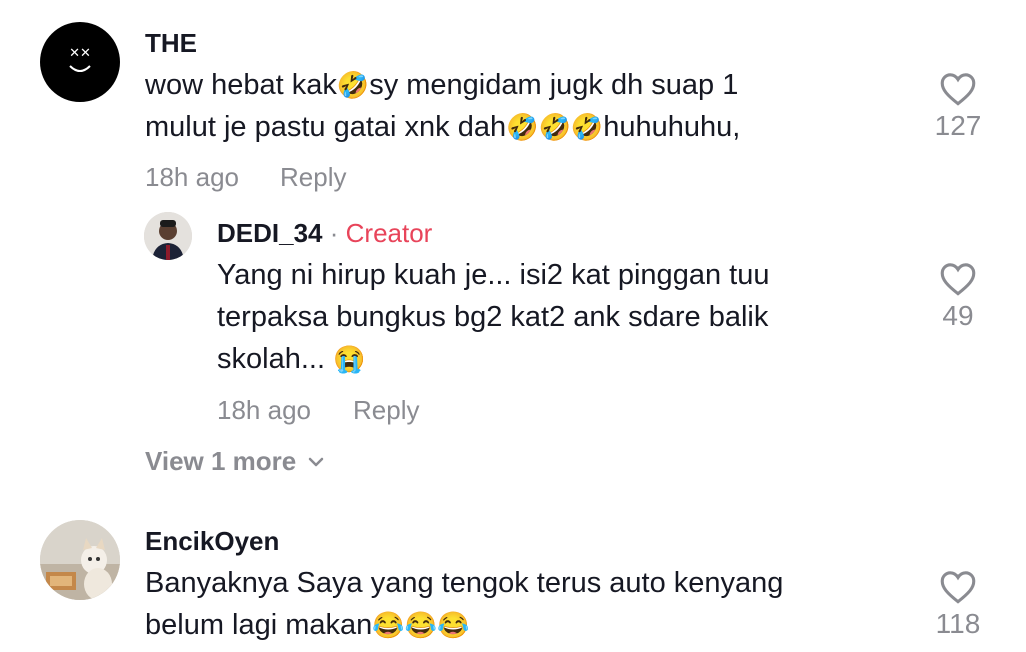 The height and width of the screenshot is (652, 1026). I want to click on view-more-label: View 1 more, so click(221, 461).